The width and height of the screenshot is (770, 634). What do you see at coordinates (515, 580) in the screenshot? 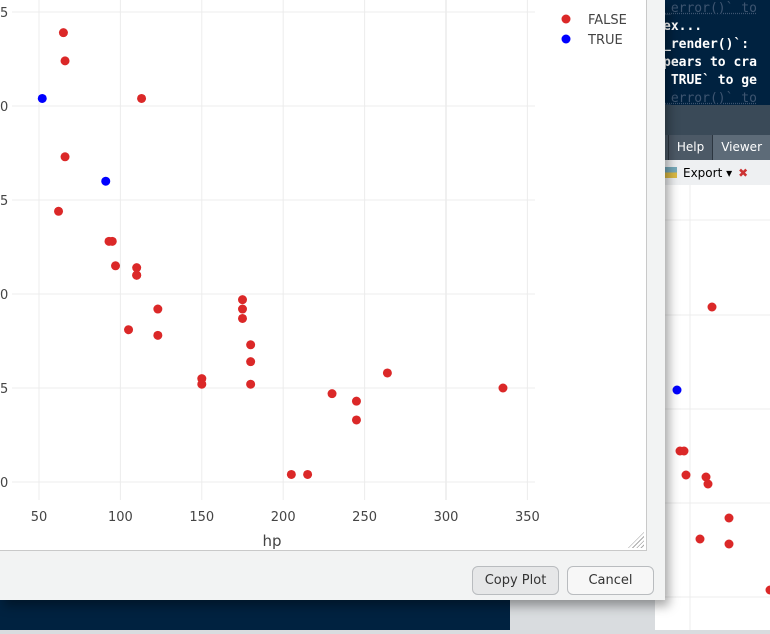
I see `copy-plot-button: Copy Plot` at bounding box center [515, 580].